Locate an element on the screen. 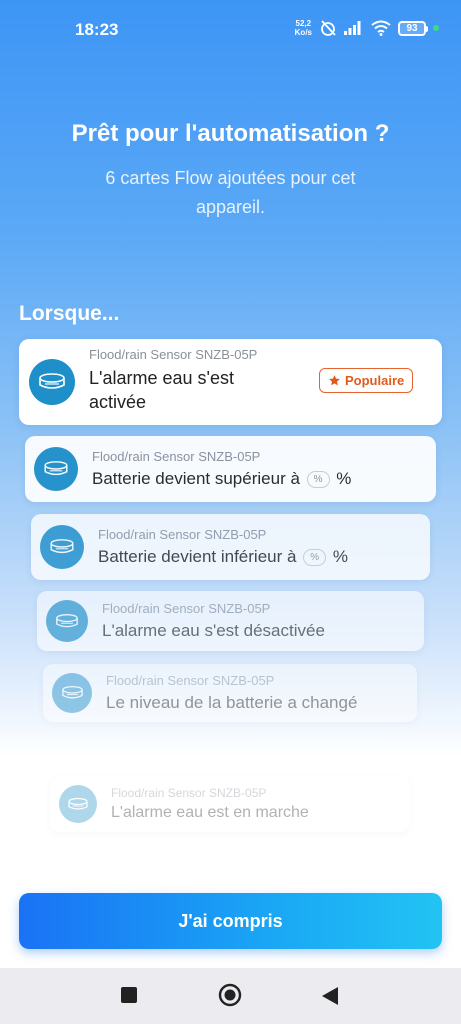 This screenshot has width=461, height=1024. battery-indicator: 93 is located at coordinates (413, 28).